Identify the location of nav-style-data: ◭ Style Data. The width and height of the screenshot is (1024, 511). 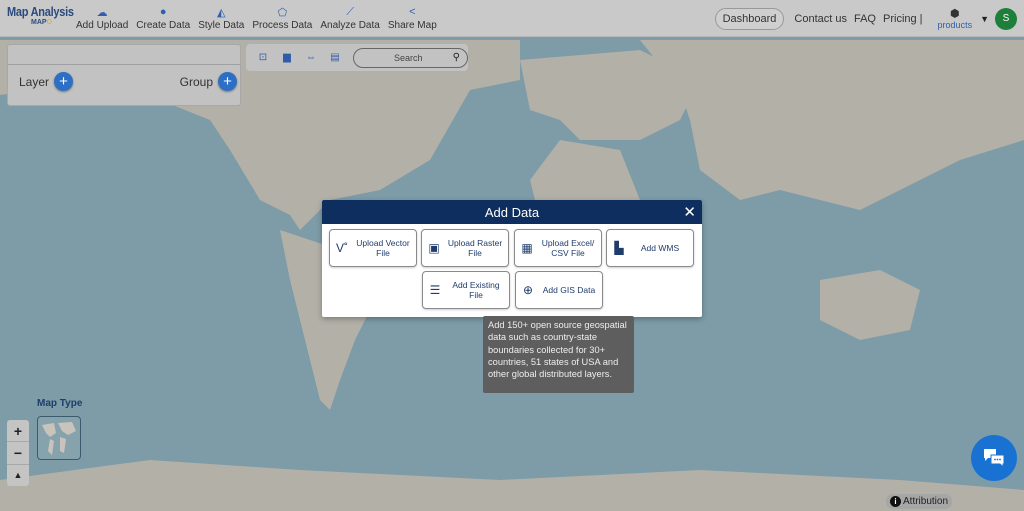
(221, 18).